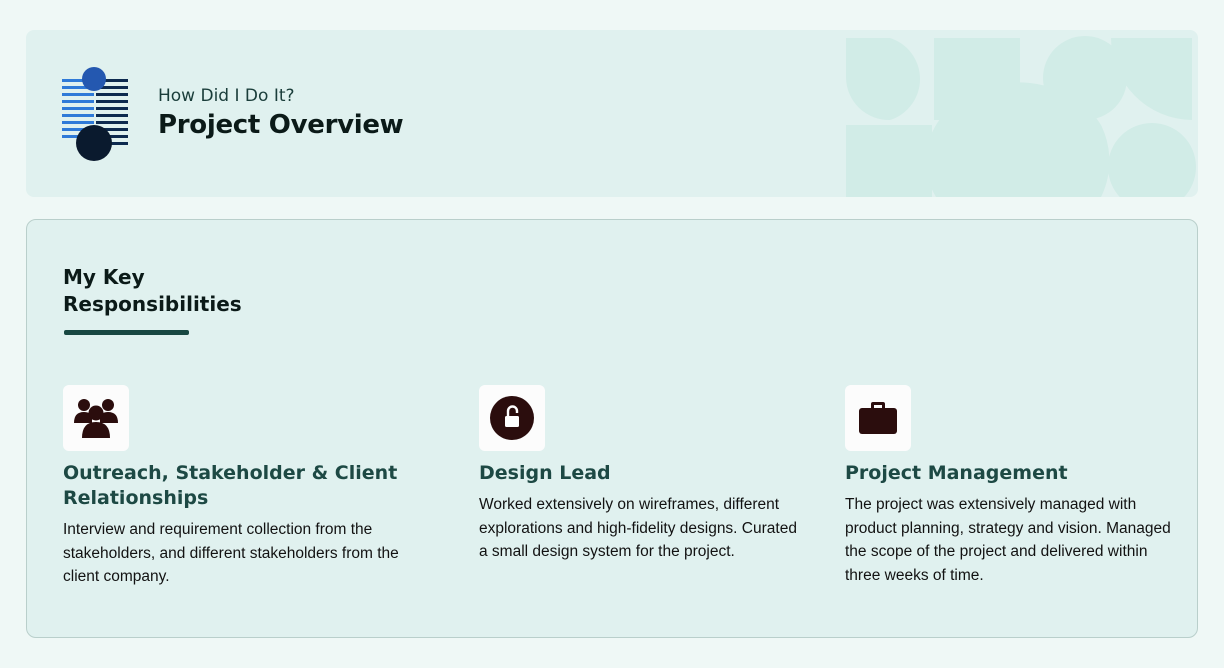 This screenshot has width=1224, height=668. What do you see at coordinates (126, 332) in the screenshot?
I see `section-title-underline` at bounding box center [126, 332].